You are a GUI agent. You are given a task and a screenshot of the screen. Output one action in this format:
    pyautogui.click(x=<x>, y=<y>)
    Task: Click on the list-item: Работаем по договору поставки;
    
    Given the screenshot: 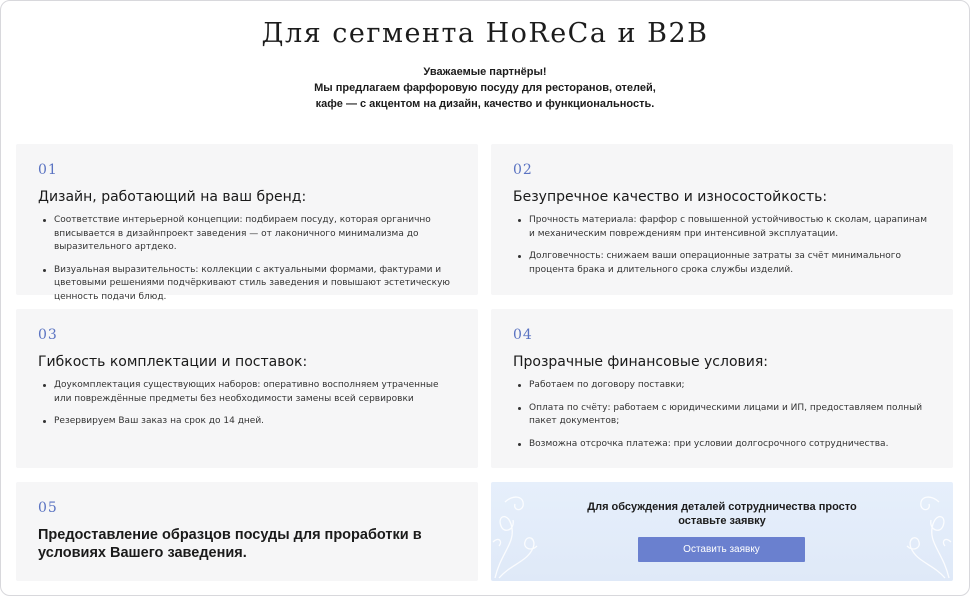 What is the action you would take?
    pyautogui.click(x=723, y=386)
    